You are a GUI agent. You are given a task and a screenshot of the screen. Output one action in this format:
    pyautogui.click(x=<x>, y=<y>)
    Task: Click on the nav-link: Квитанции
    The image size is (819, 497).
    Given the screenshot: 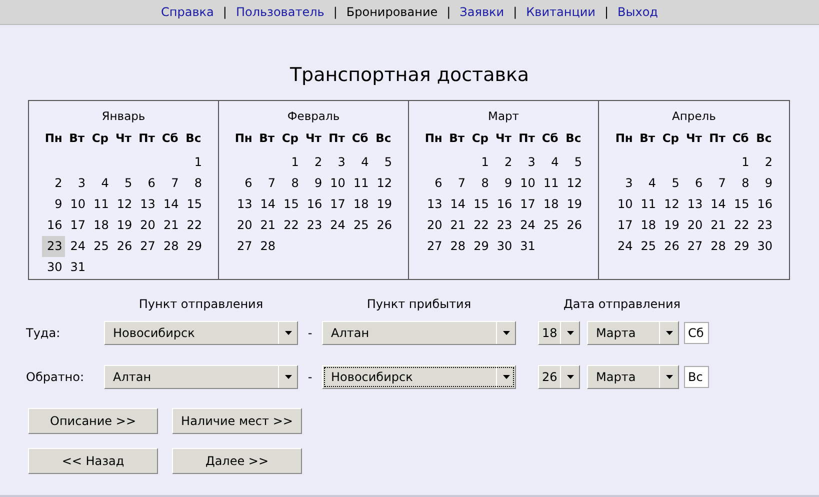 What is the action you would take?
    pyautogui.click(x=561, y=12)
    